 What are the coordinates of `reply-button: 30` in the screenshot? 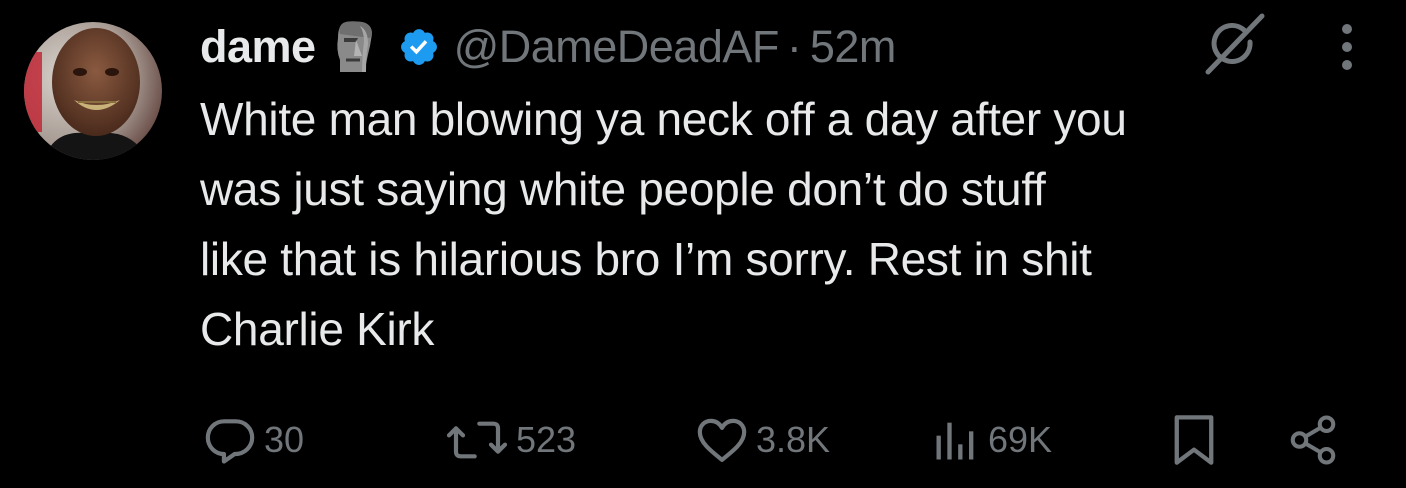 It's located at (253, 440).